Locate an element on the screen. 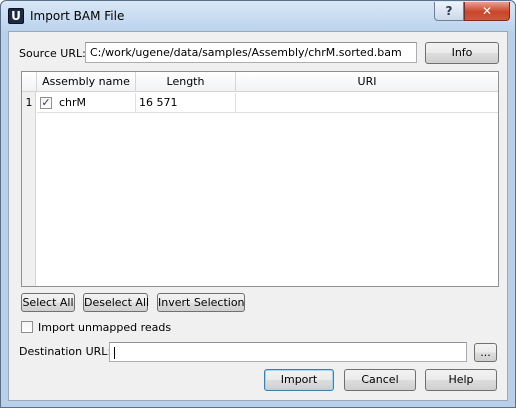 The height and width of the screenshot is (408, 516). assembly-name-cell: chrM is located at coordinates (73, 102).